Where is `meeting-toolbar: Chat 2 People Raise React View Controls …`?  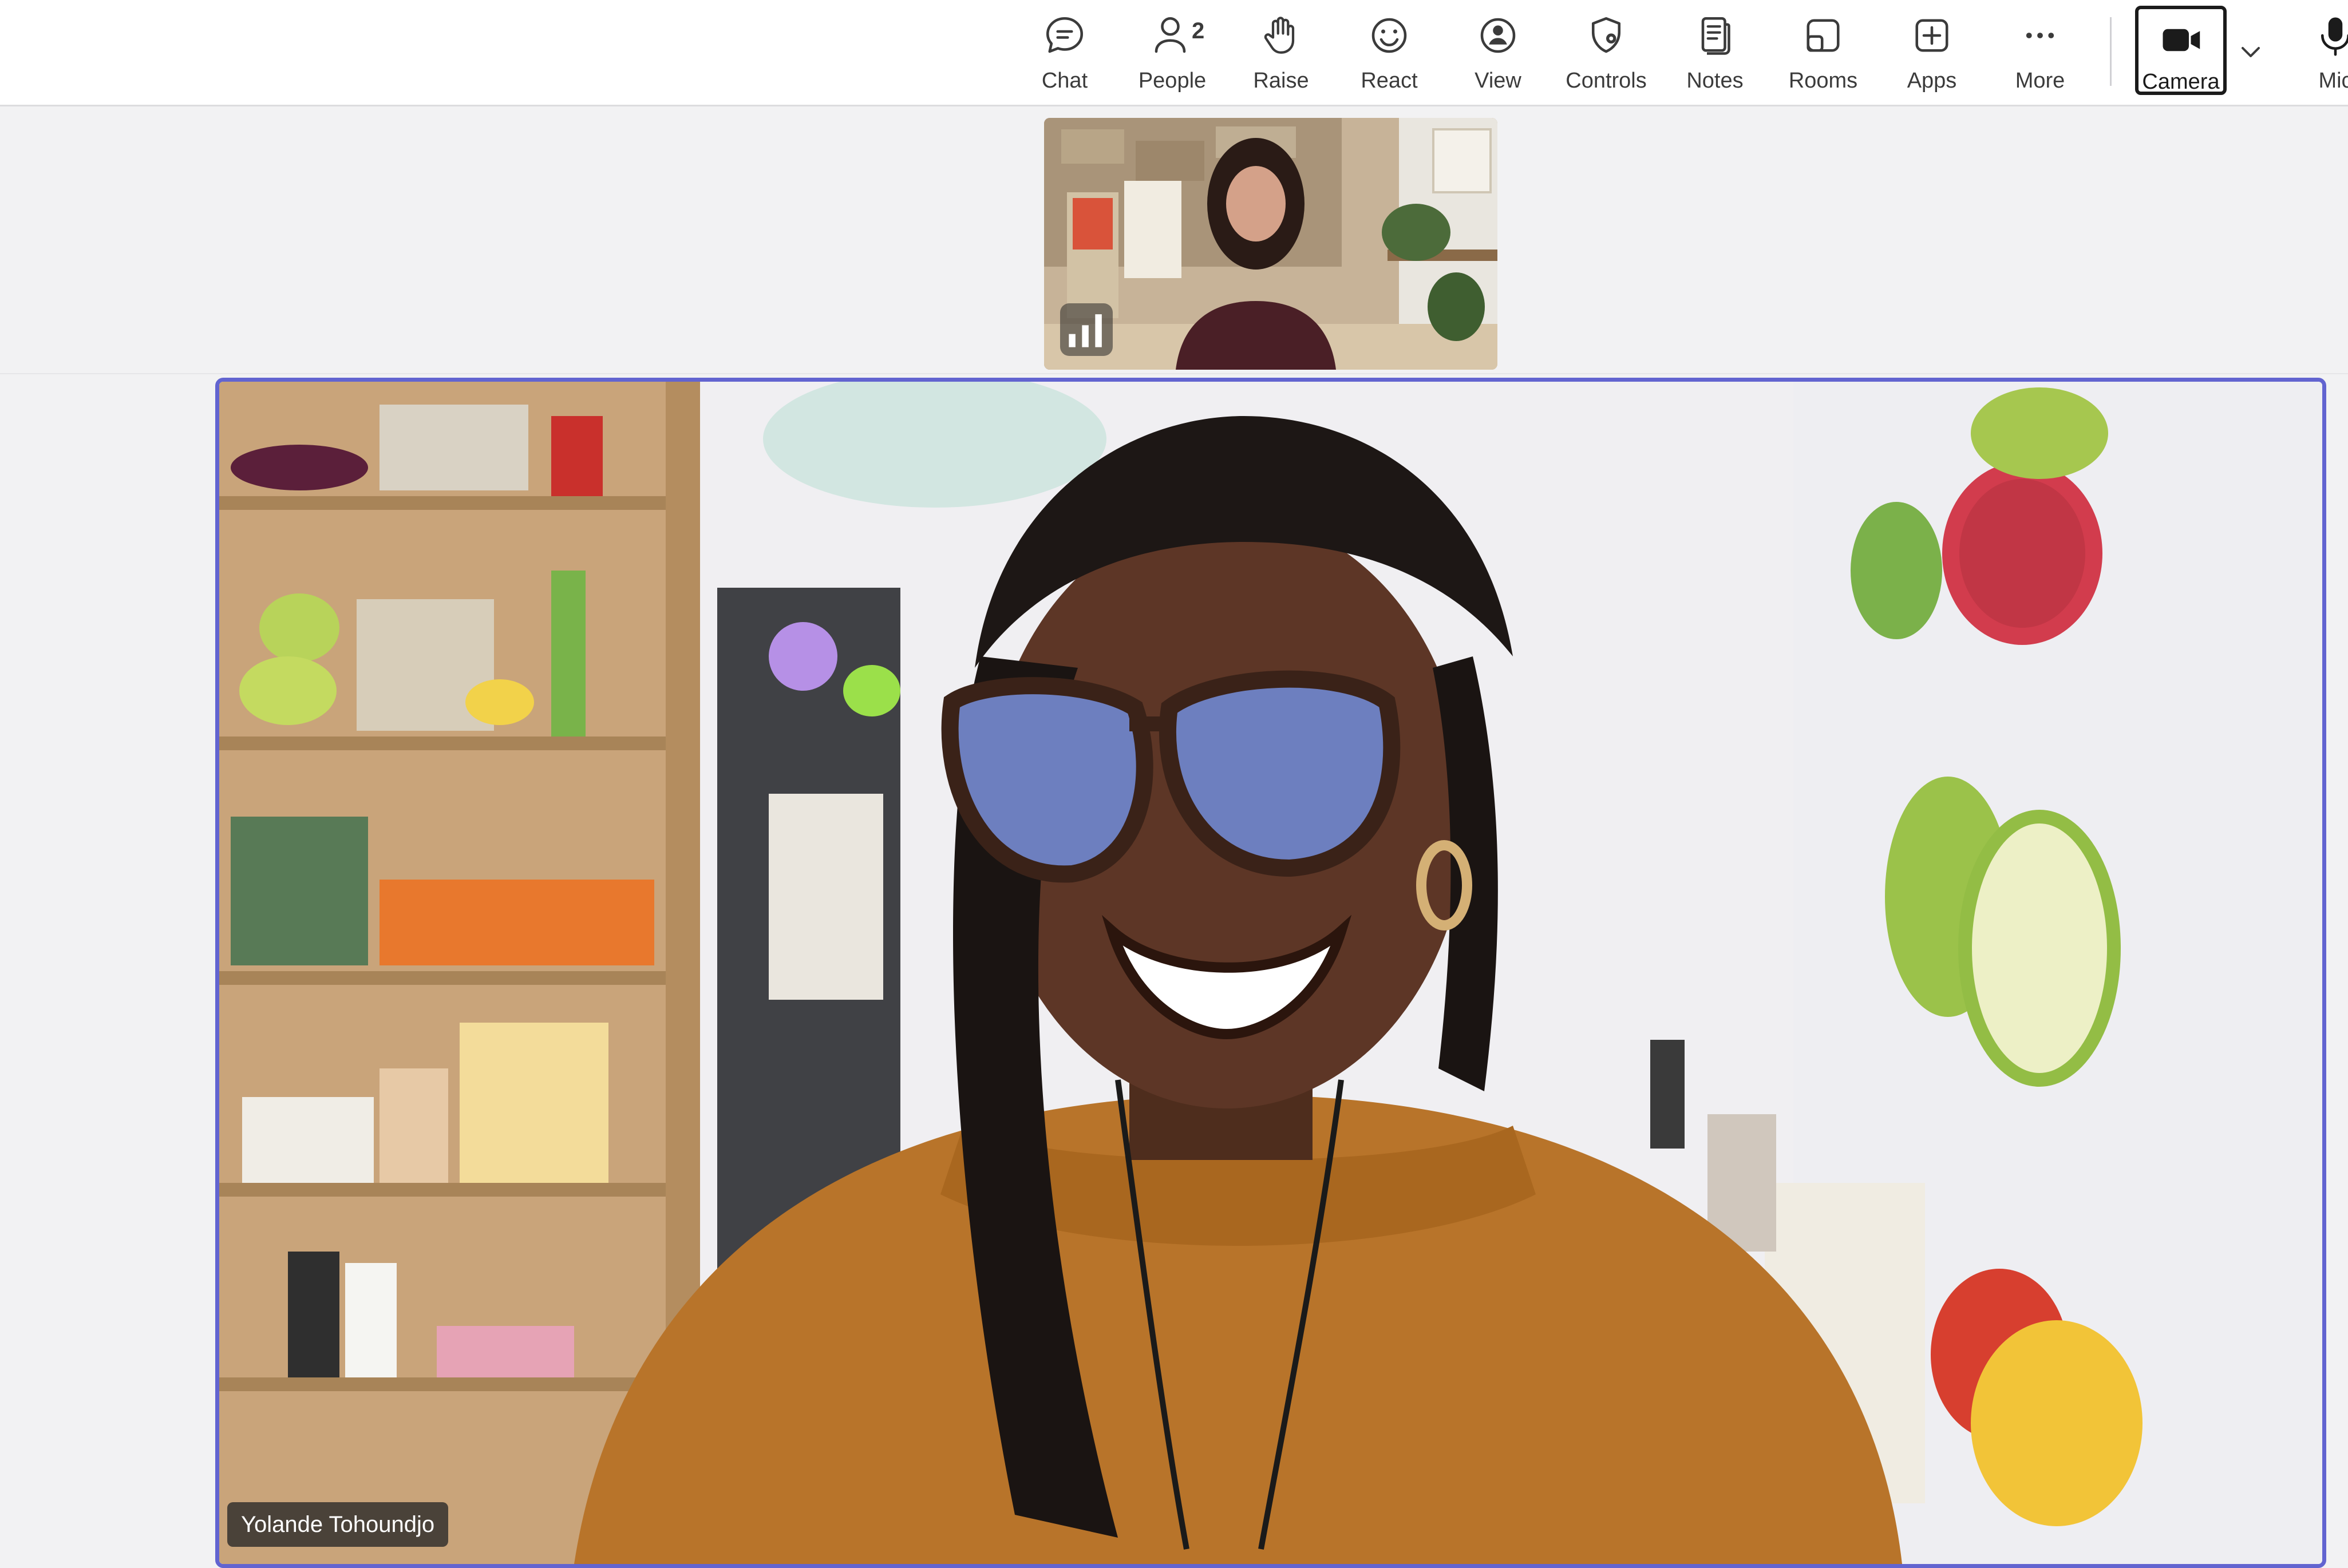 meeting-toolbar: Chat 2 People Raise React View Controls … is located at coordinates (1174, 53).